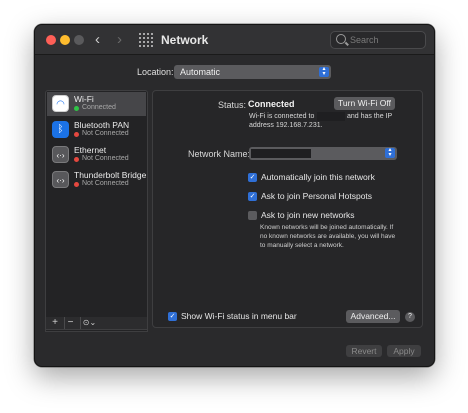  Describe the element at coordinates (282, 116) in the screenshot. I see `status-description: Wi-Fi is connected to` at that location.